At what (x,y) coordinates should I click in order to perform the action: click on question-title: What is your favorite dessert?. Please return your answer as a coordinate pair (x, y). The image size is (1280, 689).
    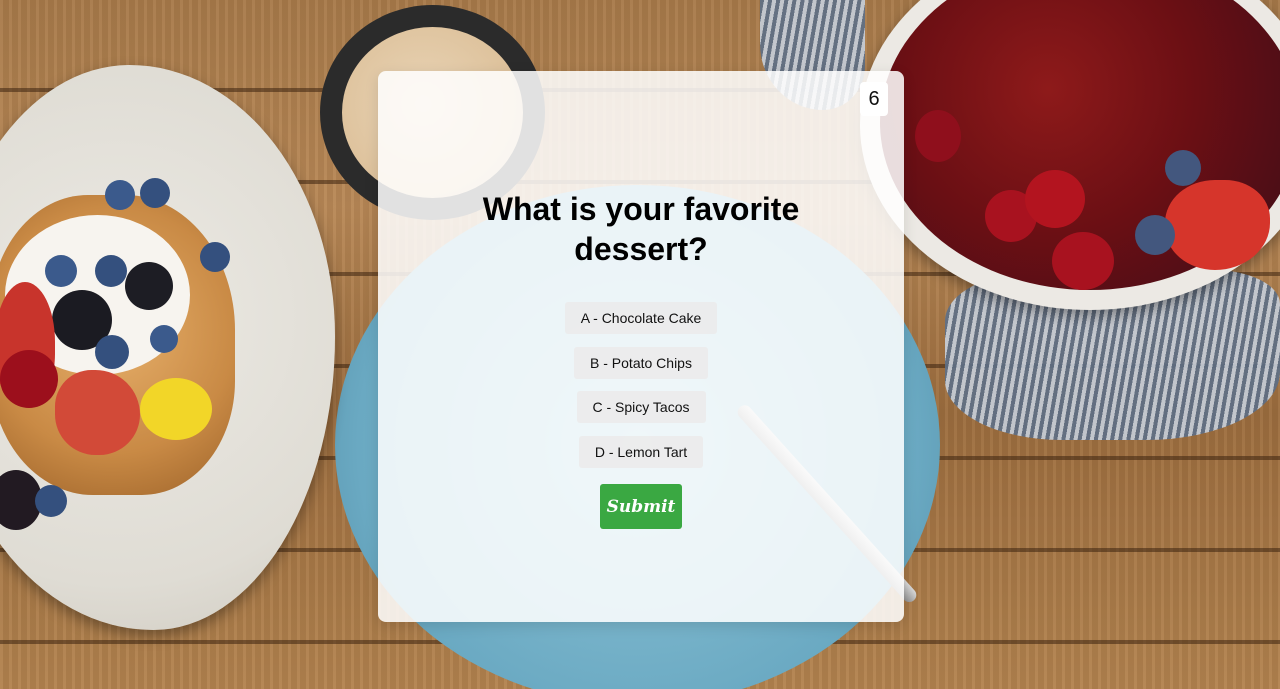
    Looking at the image, I should click on (641, 229).